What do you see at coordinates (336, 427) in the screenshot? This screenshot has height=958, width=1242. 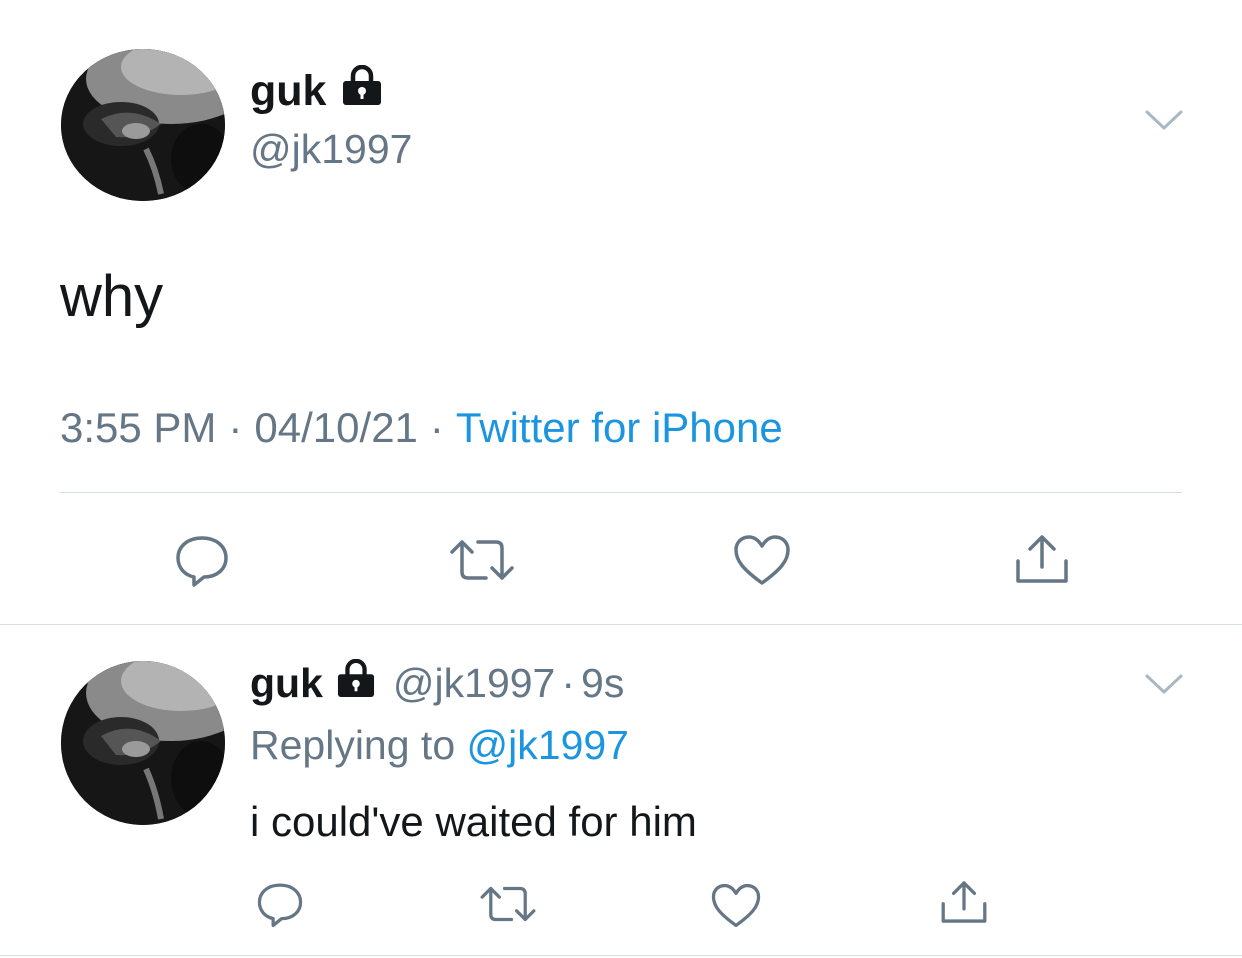 I see `tweet-date: 04/10/21` at bounding box center [336, 427].